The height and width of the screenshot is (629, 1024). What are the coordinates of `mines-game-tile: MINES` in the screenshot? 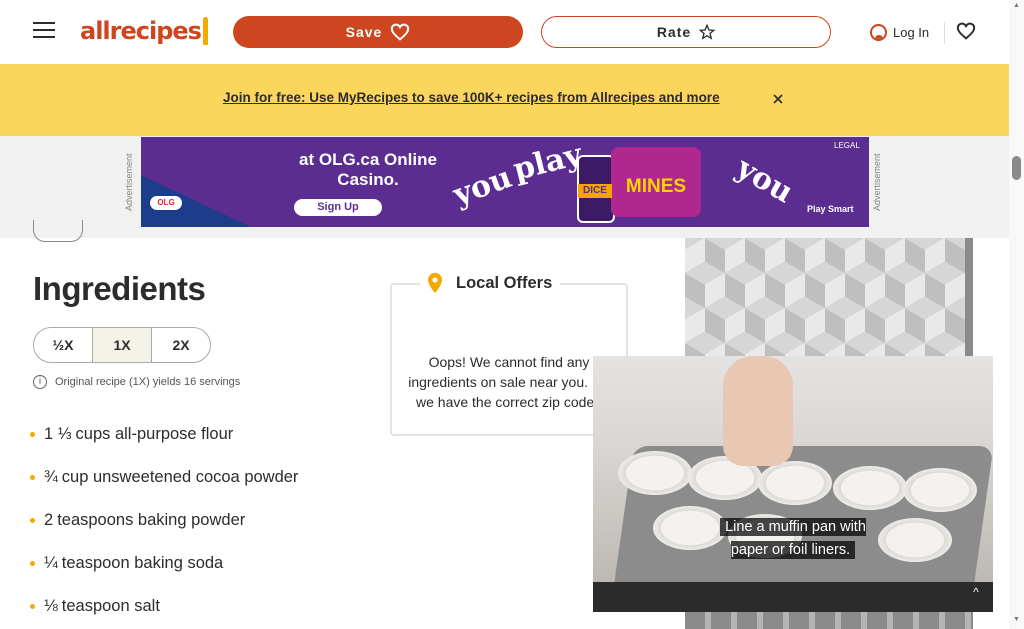 It's located at (656, 182).